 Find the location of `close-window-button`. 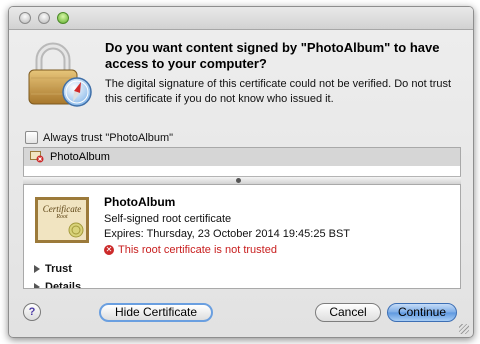

close-window-button is located at coordinates (25, 18).